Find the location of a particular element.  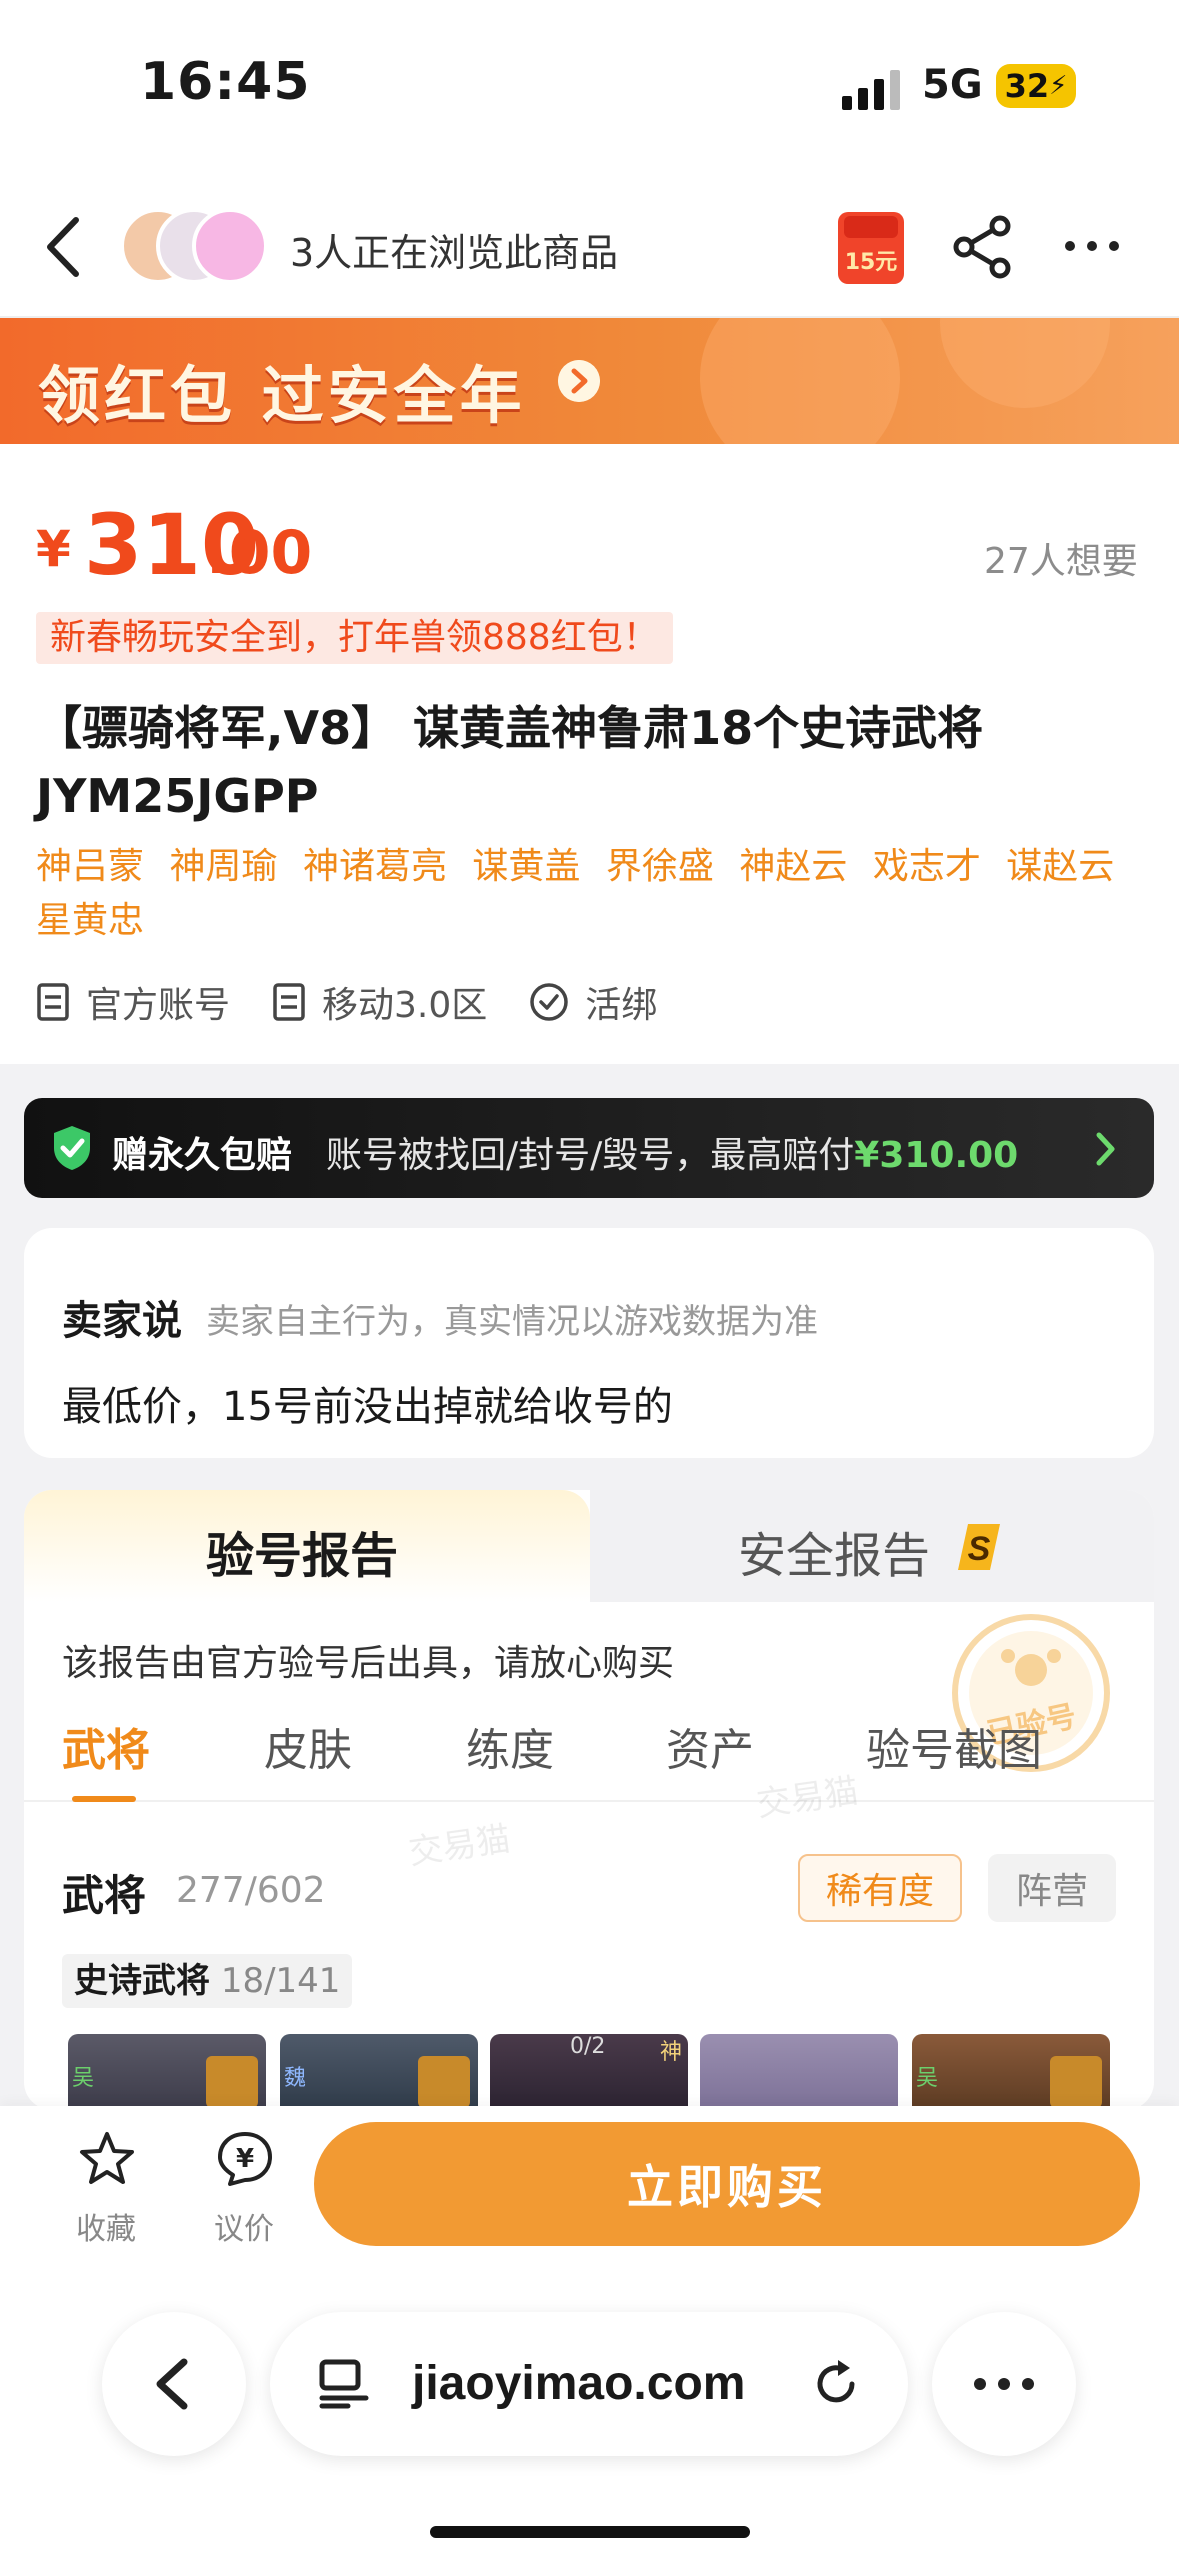

hero-tag: 神赵云 is located at coordinates (793, 866).